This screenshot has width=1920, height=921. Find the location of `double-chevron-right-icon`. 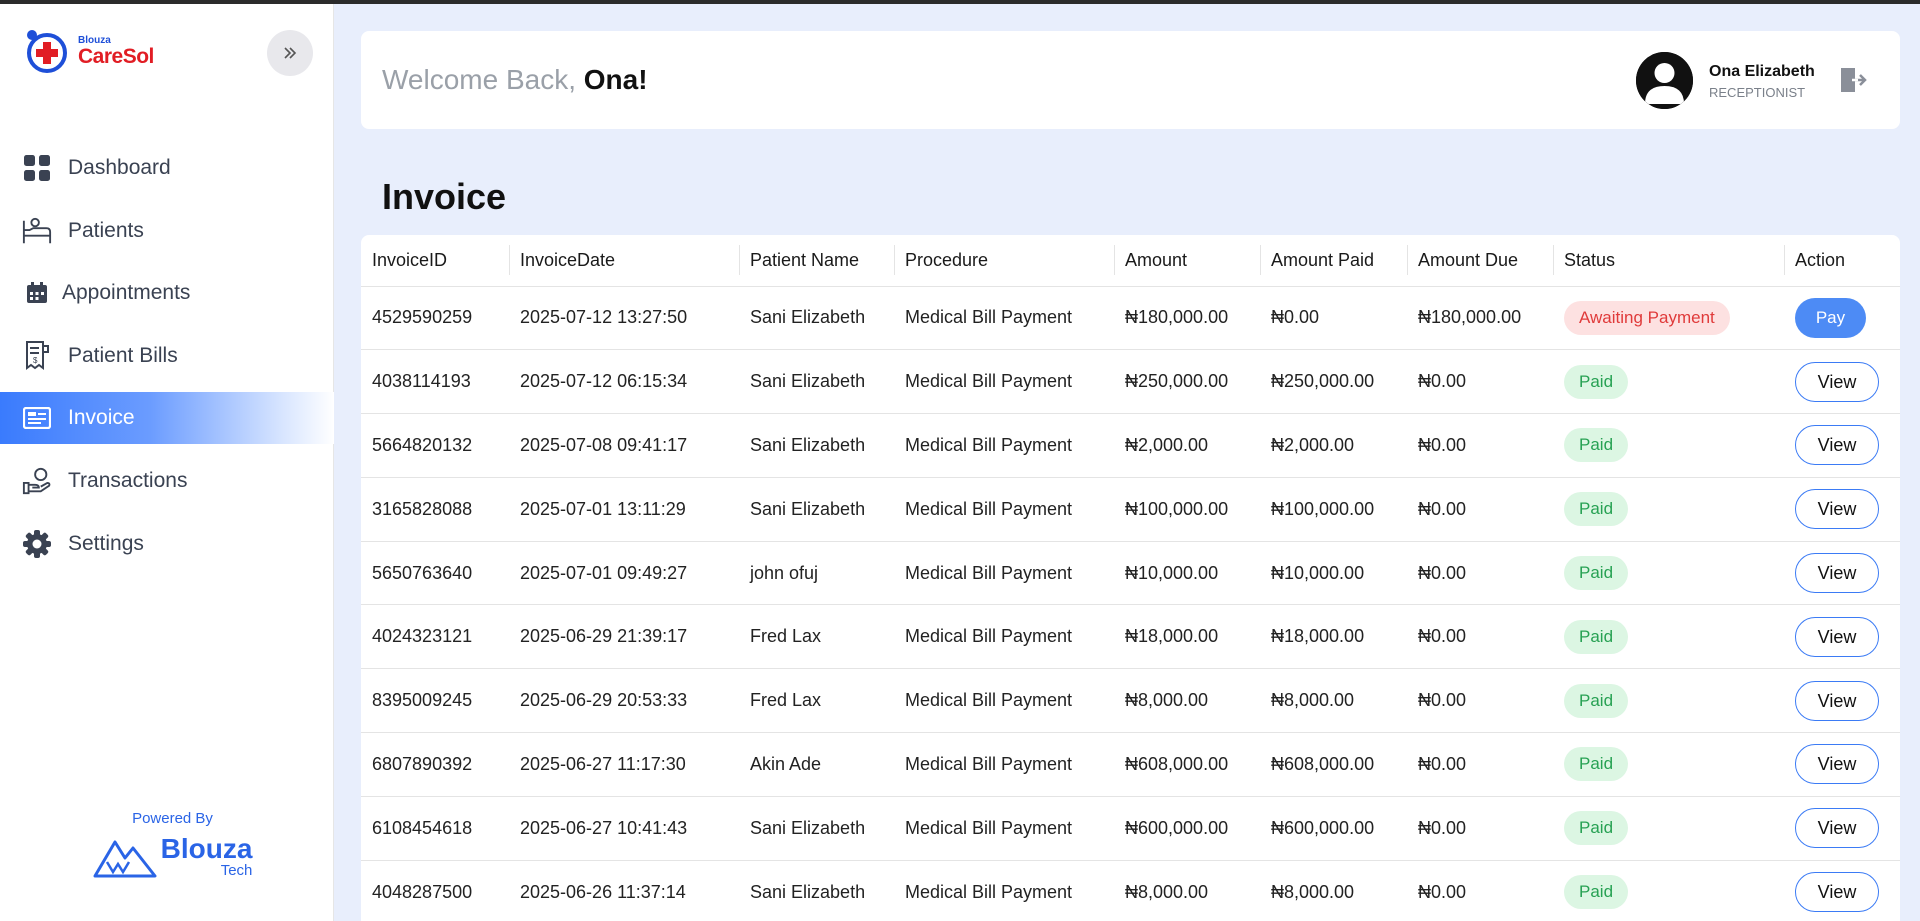

double-chevron-right-icon is located at coordinates (290, 53).